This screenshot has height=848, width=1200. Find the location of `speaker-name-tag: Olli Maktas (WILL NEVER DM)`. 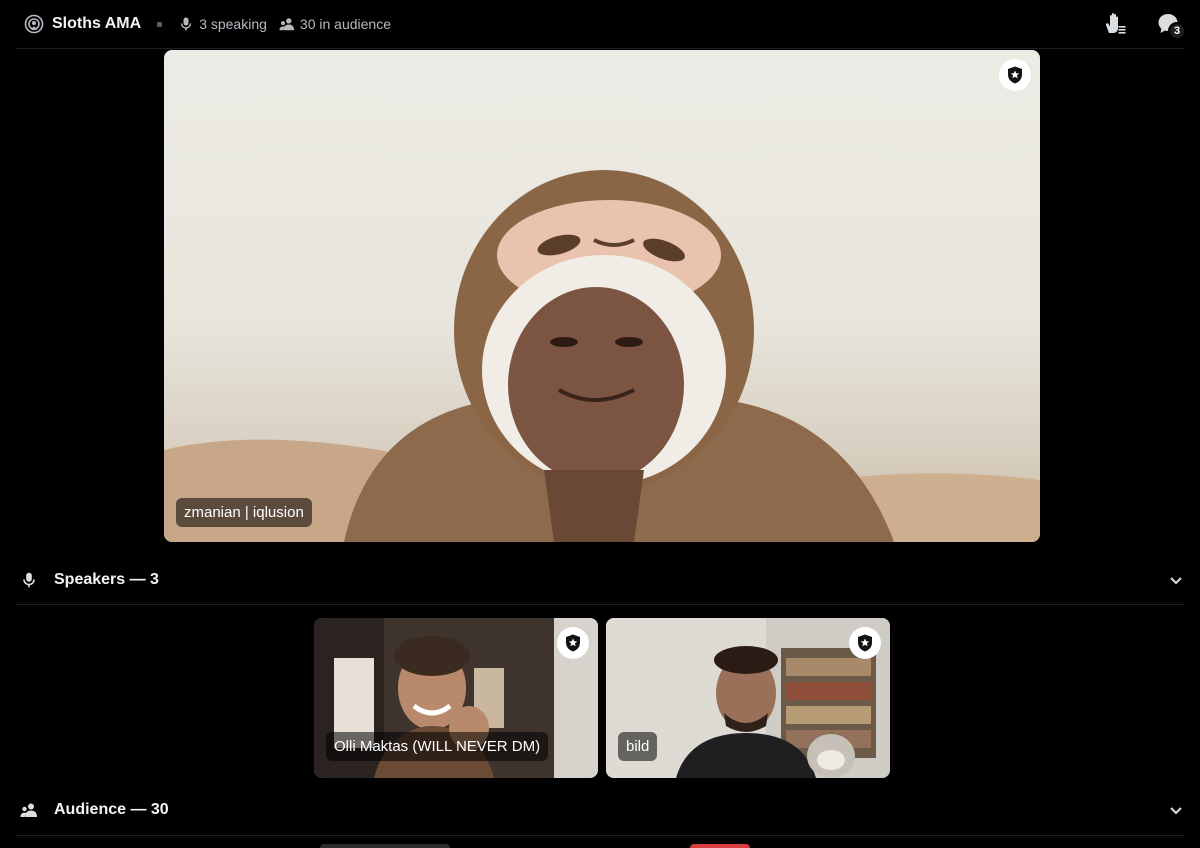

speaker-name-tag: Olli Maktas (WILL NEVER DM) is located at coordinates (437, 746).